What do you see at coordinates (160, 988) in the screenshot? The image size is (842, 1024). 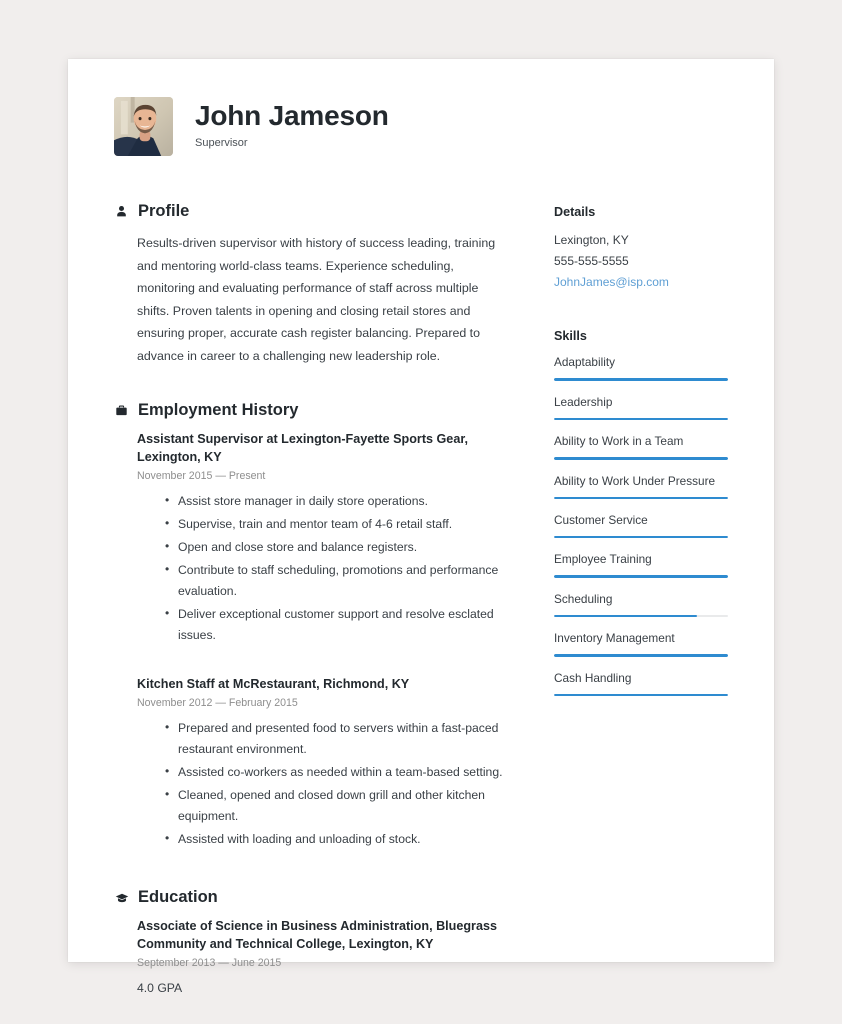 I see `entry-gpa: 4.0 GPA` at bounding box center [160, 988].